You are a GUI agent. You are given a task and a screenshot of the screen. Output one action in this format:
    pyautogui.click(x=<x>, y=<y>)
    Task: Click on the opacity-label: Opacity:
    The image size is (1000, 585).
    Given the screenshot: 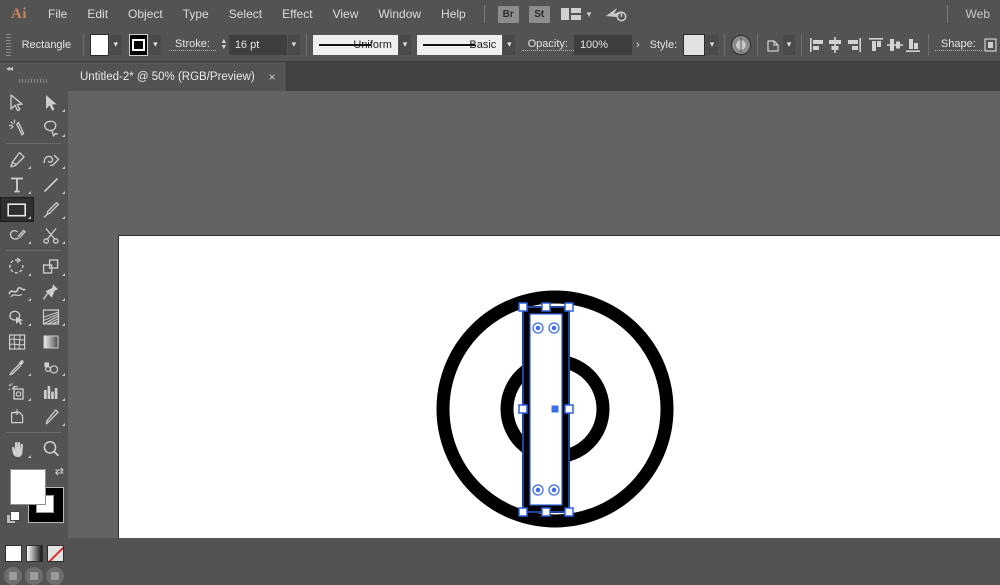 What is the action you would take?
    pyautogui.click(x=547, y=44)
    